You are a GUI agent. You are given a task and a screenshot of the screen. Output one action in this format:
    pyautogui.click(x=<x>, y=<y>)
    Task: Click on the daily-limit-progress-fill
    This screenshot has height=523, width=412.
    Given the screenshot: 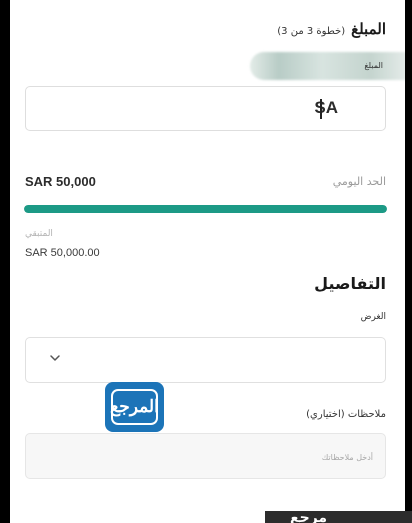 What is the action you would take?
    pyautogui.click(x=205, y=209)
    